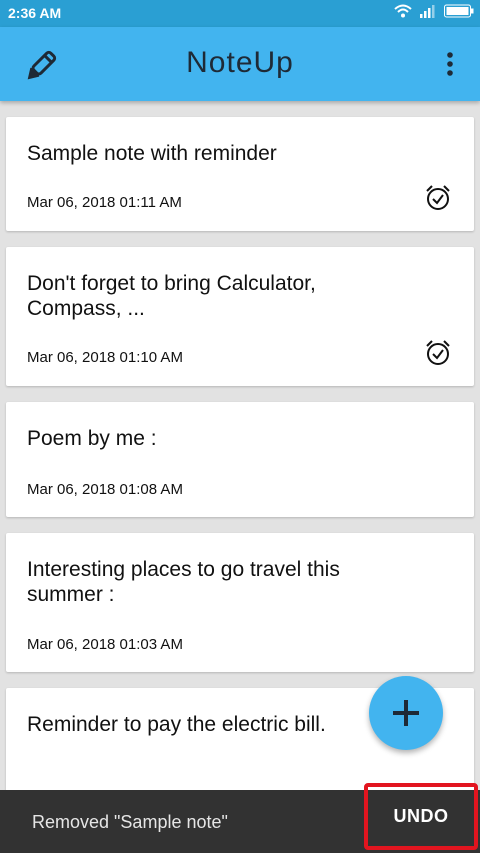 Image resolution: width=480 pixels, height=853 pixels. I want to click on signal-icon, so click(427, 11).